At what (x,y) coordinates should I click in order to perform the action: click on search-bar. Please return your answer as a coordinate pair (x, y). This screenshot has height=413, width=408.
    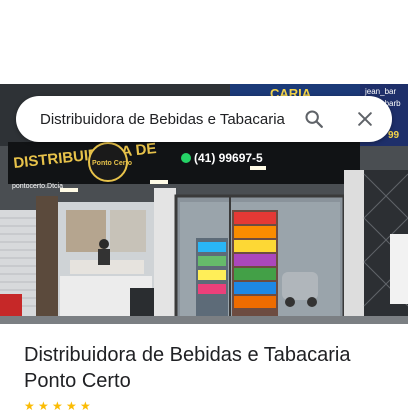
    Looking at the image, I should click on (204, 119).